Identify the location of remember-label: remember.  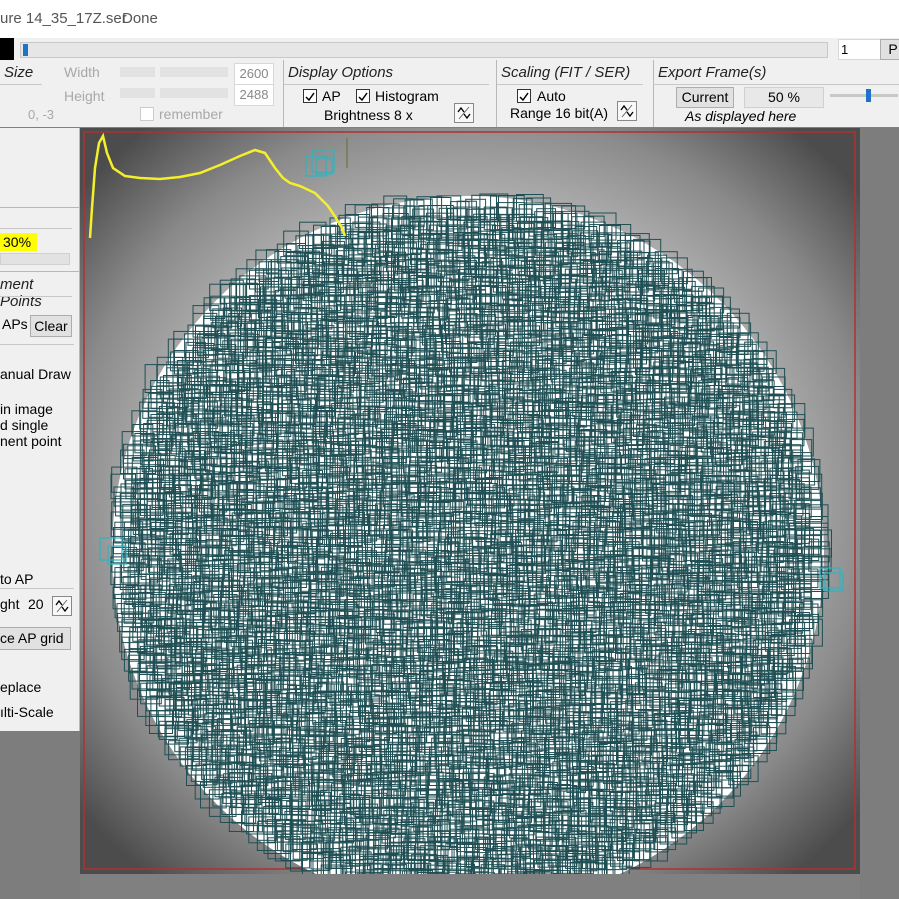
(191, 114).